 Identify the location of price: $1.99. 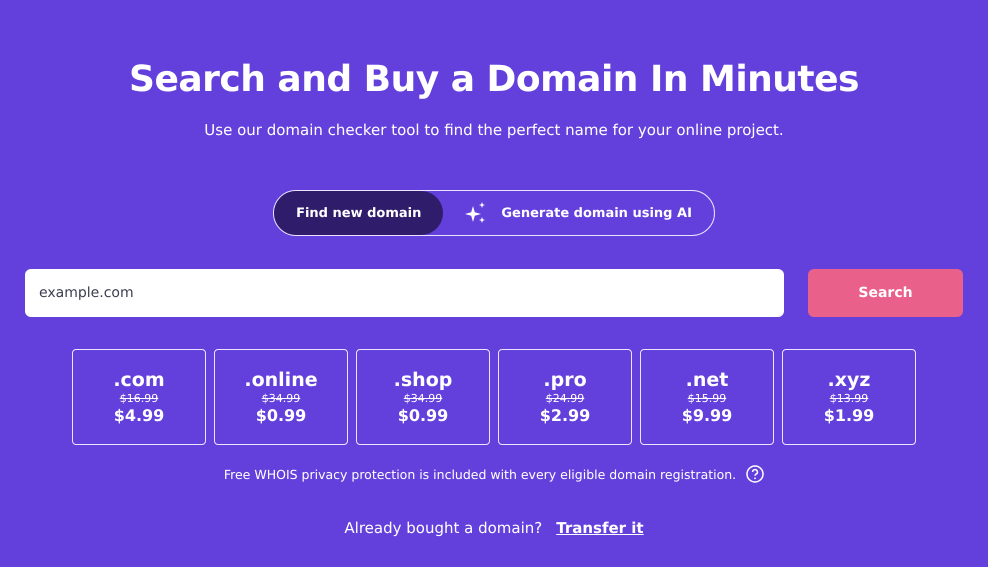
(849, 416).